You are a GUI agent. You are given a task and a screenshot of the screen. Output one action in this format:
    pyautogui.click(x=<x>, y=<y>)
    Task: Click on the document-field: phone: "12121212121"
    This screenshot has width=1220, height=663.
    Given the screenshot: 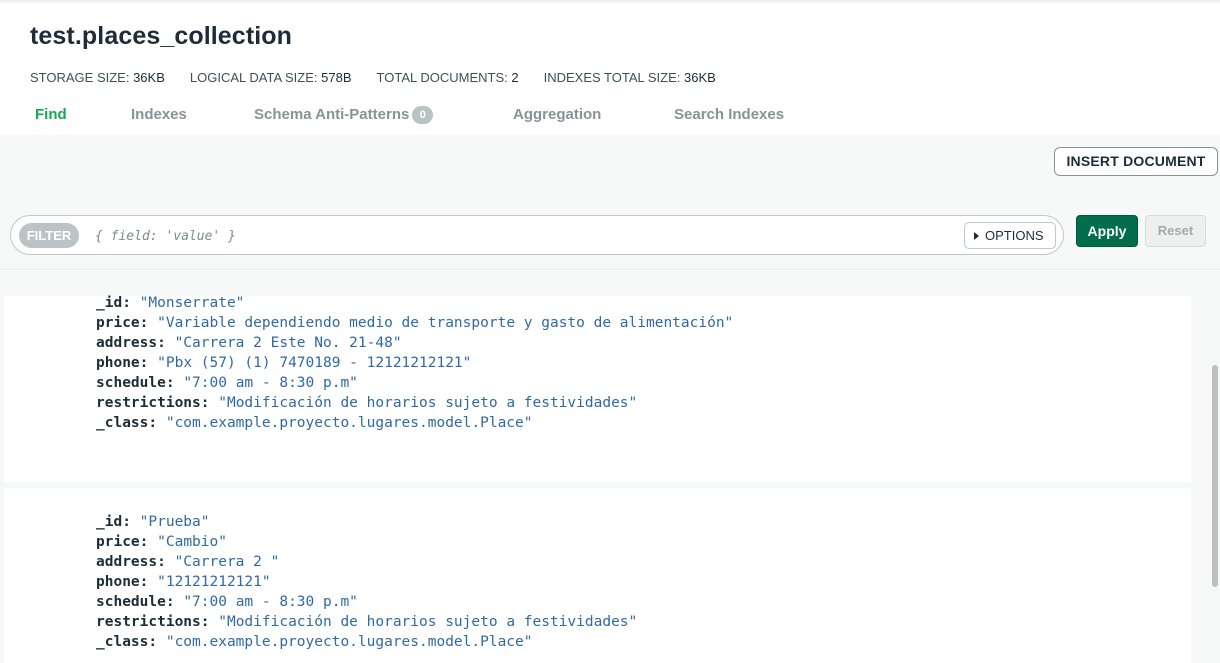 What is the action you would take?
    pyautogui.click(x=183, y=582)
    